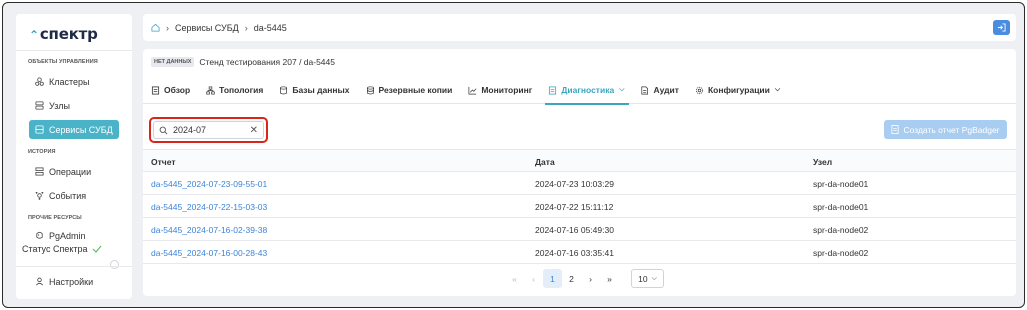 The width and height of the screenshot is (1027, 310). I want to click on status-badge: НЕТ ДАННЫХ, so click(173, 62).